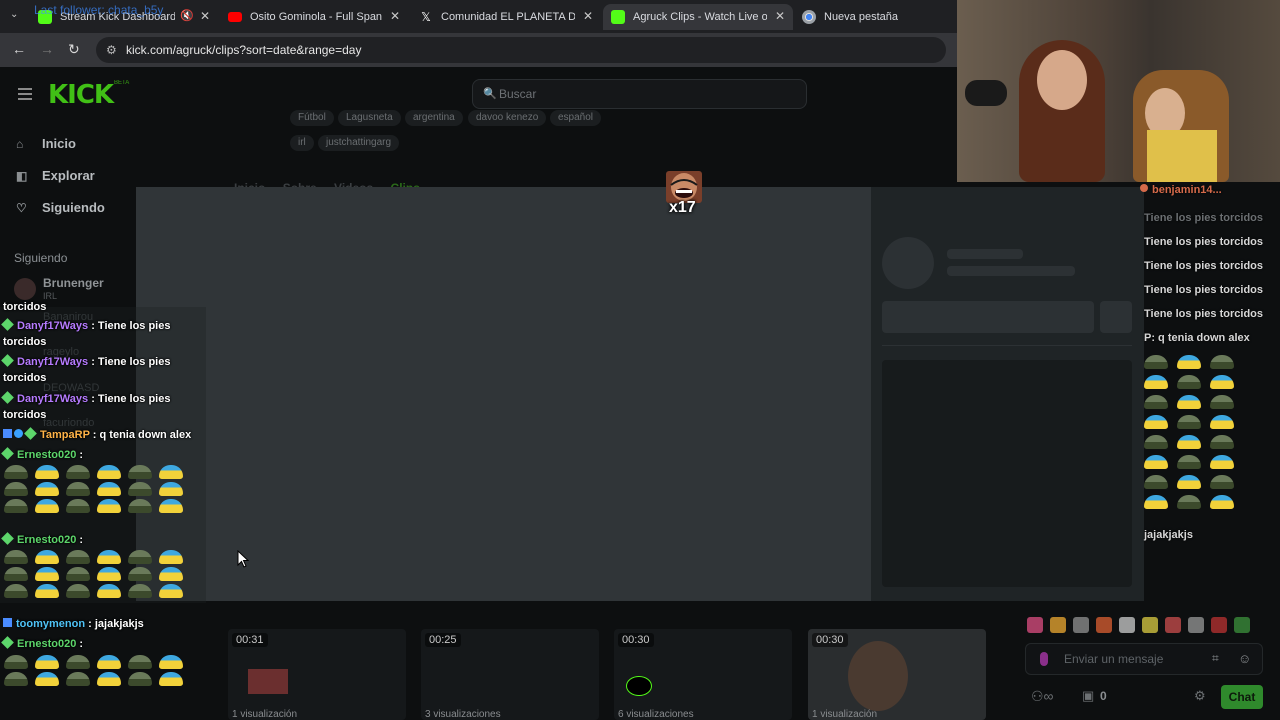 The height and width of the screenshot is (720, 1280). What do you see at coordinates (187, 15) in the screenshot?
I see `muted-speaker-icon: 🔇` at bounding box center [187, 15].